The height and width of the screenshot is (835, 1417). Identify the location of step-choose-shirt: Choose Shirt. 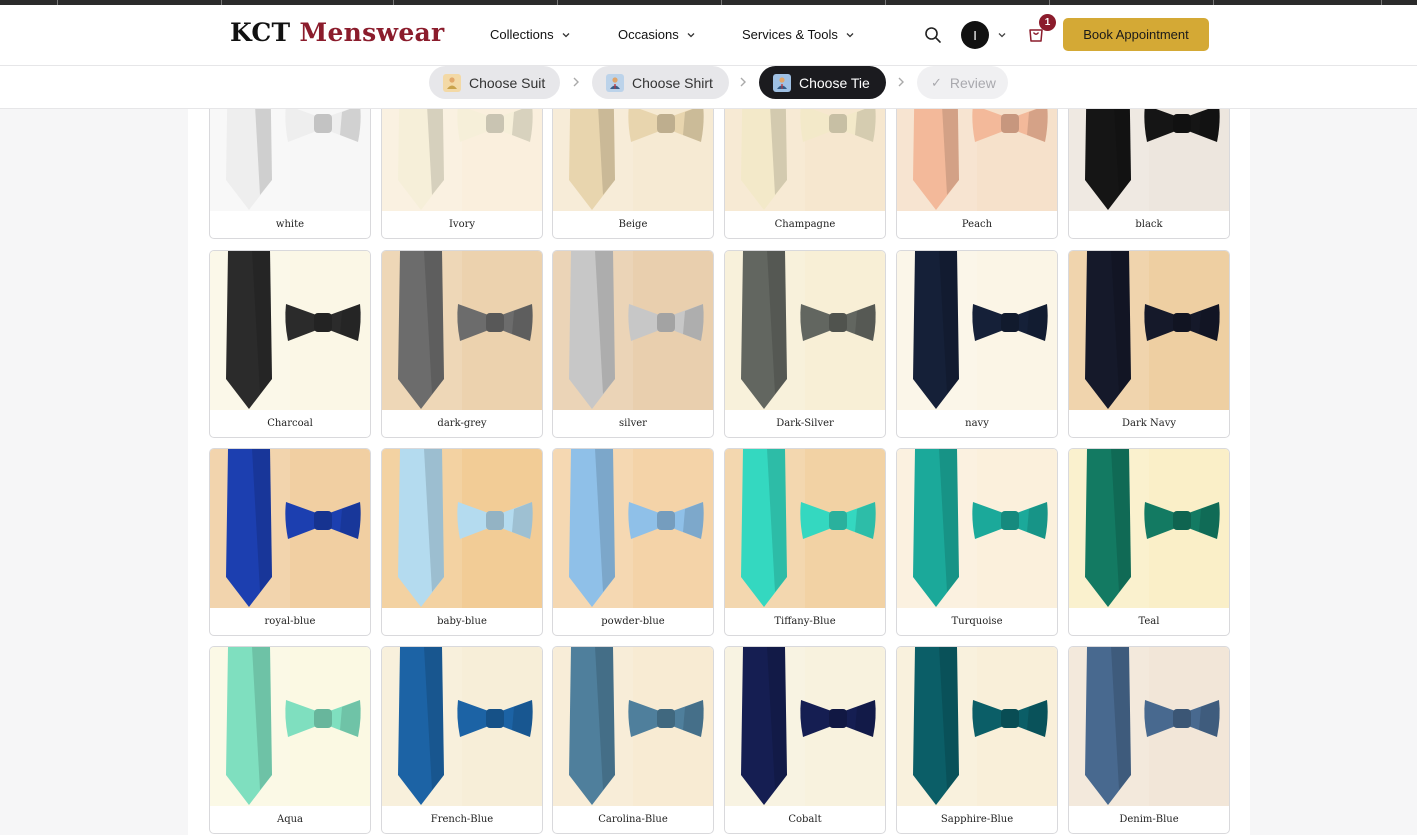
(660, 82).